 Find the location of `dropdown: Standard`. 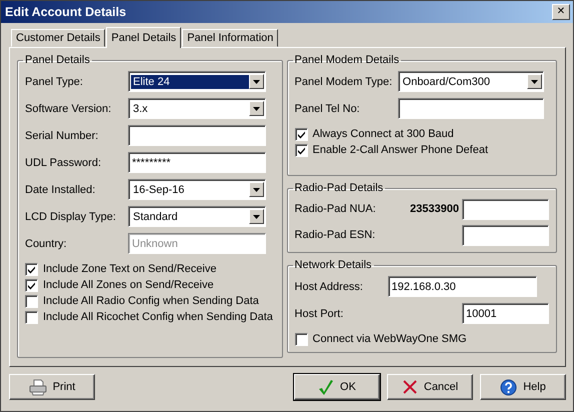

dropdown: Standard is located at coordinates (197, 216).